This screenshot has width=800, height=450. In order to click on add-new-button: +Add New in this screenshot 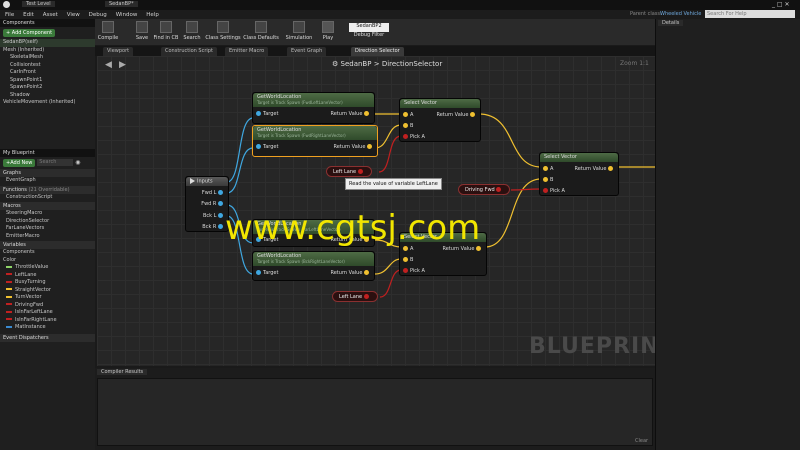, I will do `click(19, 163)`.